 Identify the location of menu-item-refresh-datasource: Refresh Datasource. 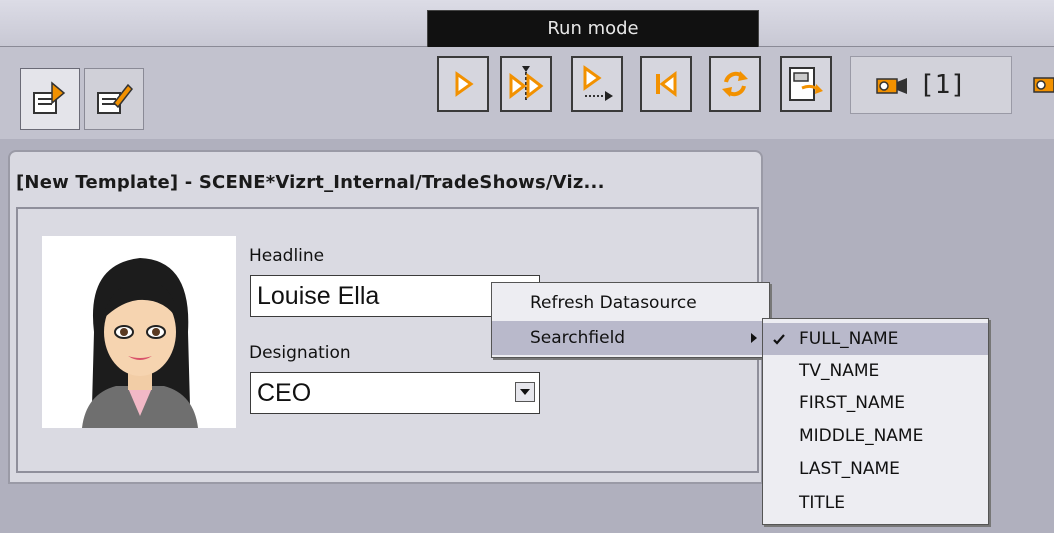
(630, 303).